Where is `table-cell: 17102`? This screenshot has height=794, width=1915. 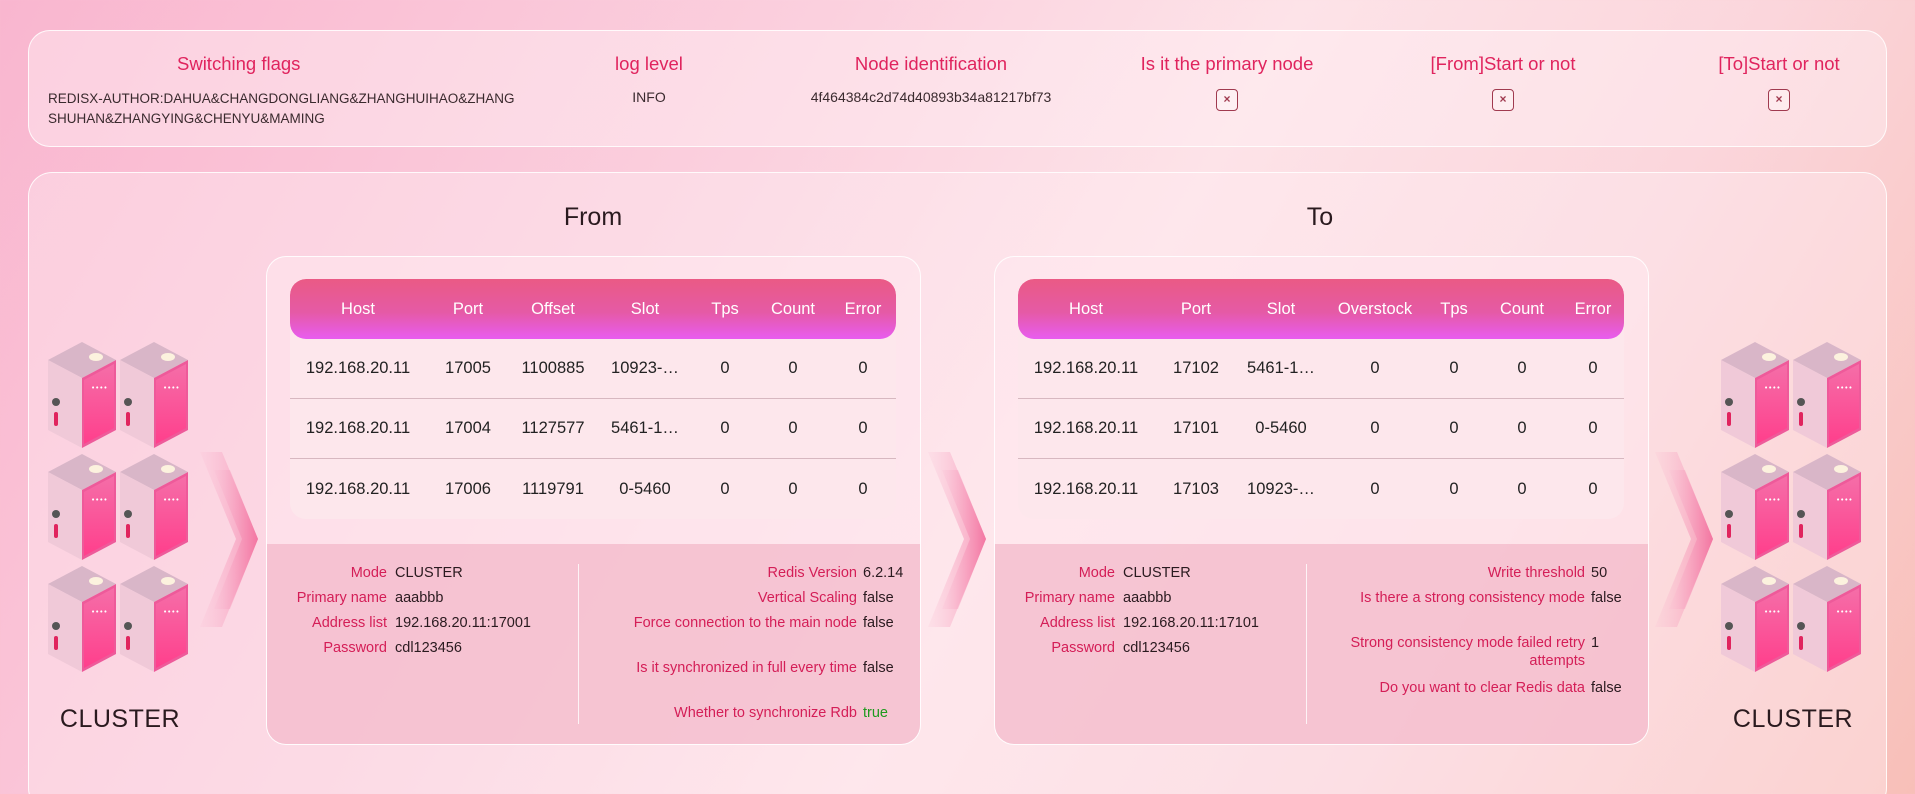 table-cell: 17102 is located at coordinates (1196, 368).